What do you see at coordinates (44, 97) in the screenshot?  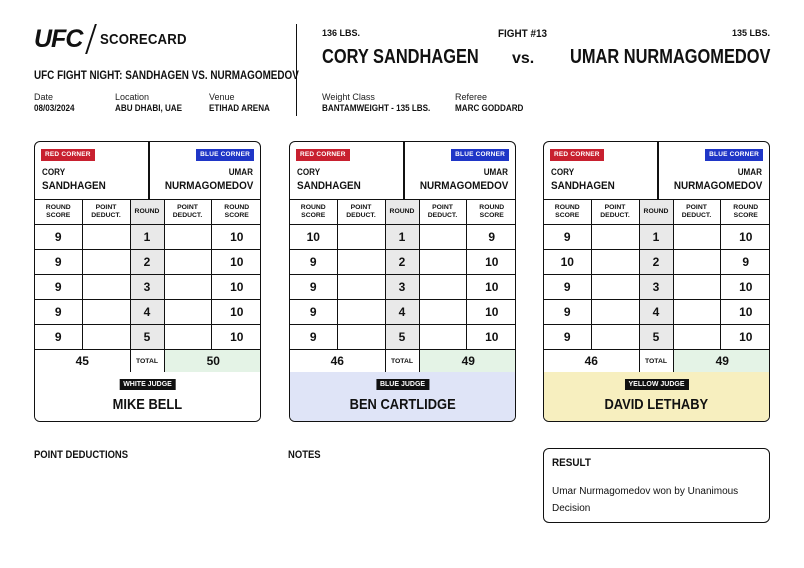 I see `date-label: Date` at bounding box center [44, 97].